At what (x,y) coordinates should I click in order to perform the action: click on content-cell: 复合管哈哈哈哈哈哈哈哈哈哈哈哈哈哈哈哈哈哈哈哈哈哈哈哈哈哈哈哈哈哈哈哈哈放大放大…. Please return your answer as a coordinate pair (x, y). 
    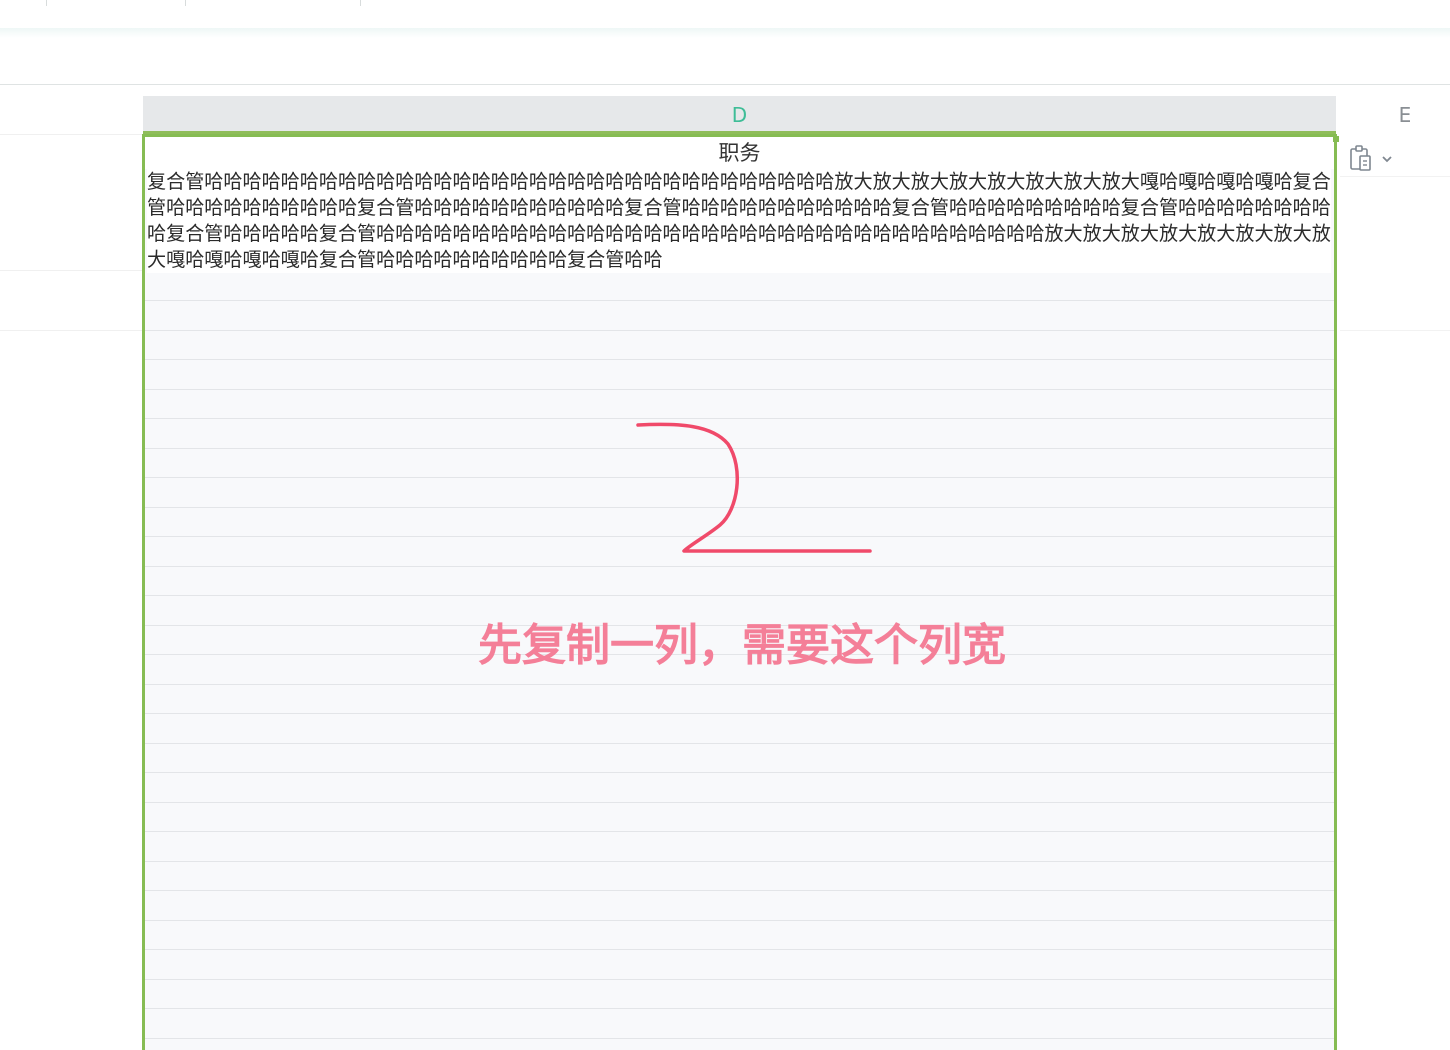
    Looking at the image, I should click on (739, 221).